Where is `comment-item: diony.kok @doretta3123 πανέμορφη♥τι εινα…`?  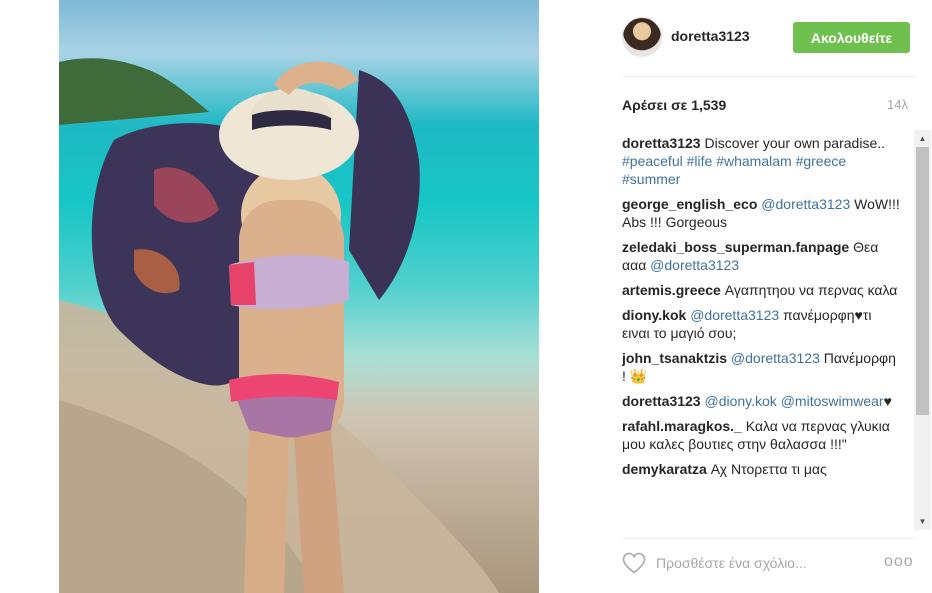
comment-item: diony.kok @doretta3123 πανέμορφη♥τι εινα… is located at coordinates (762, 324).